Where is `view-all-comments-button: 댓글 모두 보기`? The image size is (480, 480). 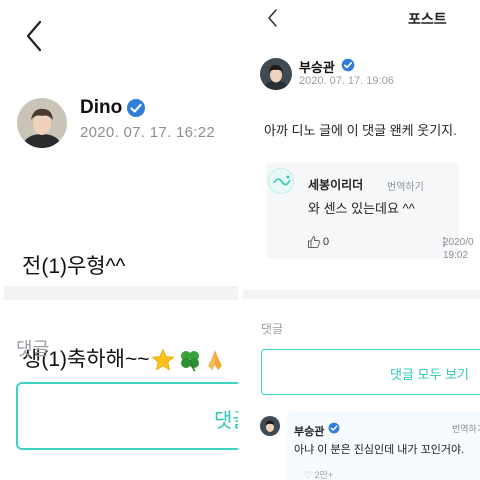 view-all-comments-button: 댓글 모두 보기 is located at coordinates (370, 372).